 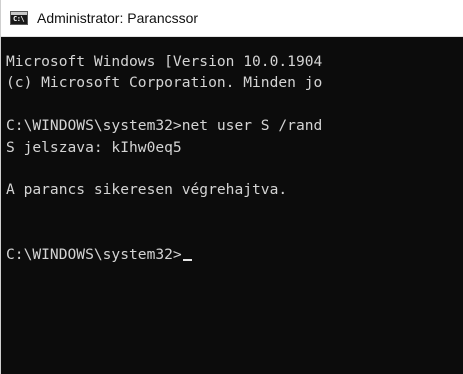 I want to click on cmd-icon-glyph: C:\, so click(x=19, y=19).